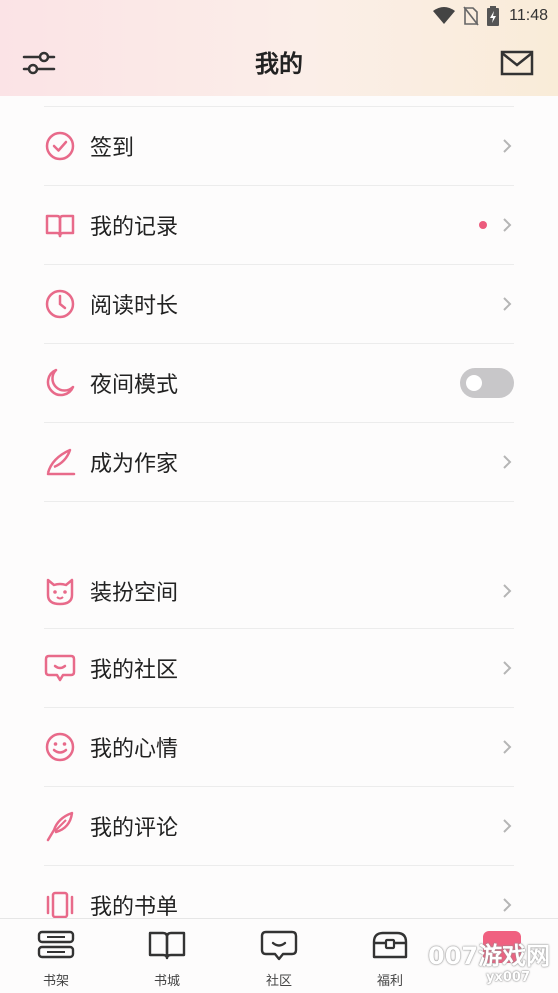 The width and height of the screenshot is (558, 993). Describe the element at coordinates (487, 383) in the screenshot. I see `night-mode-toggle` at that location.